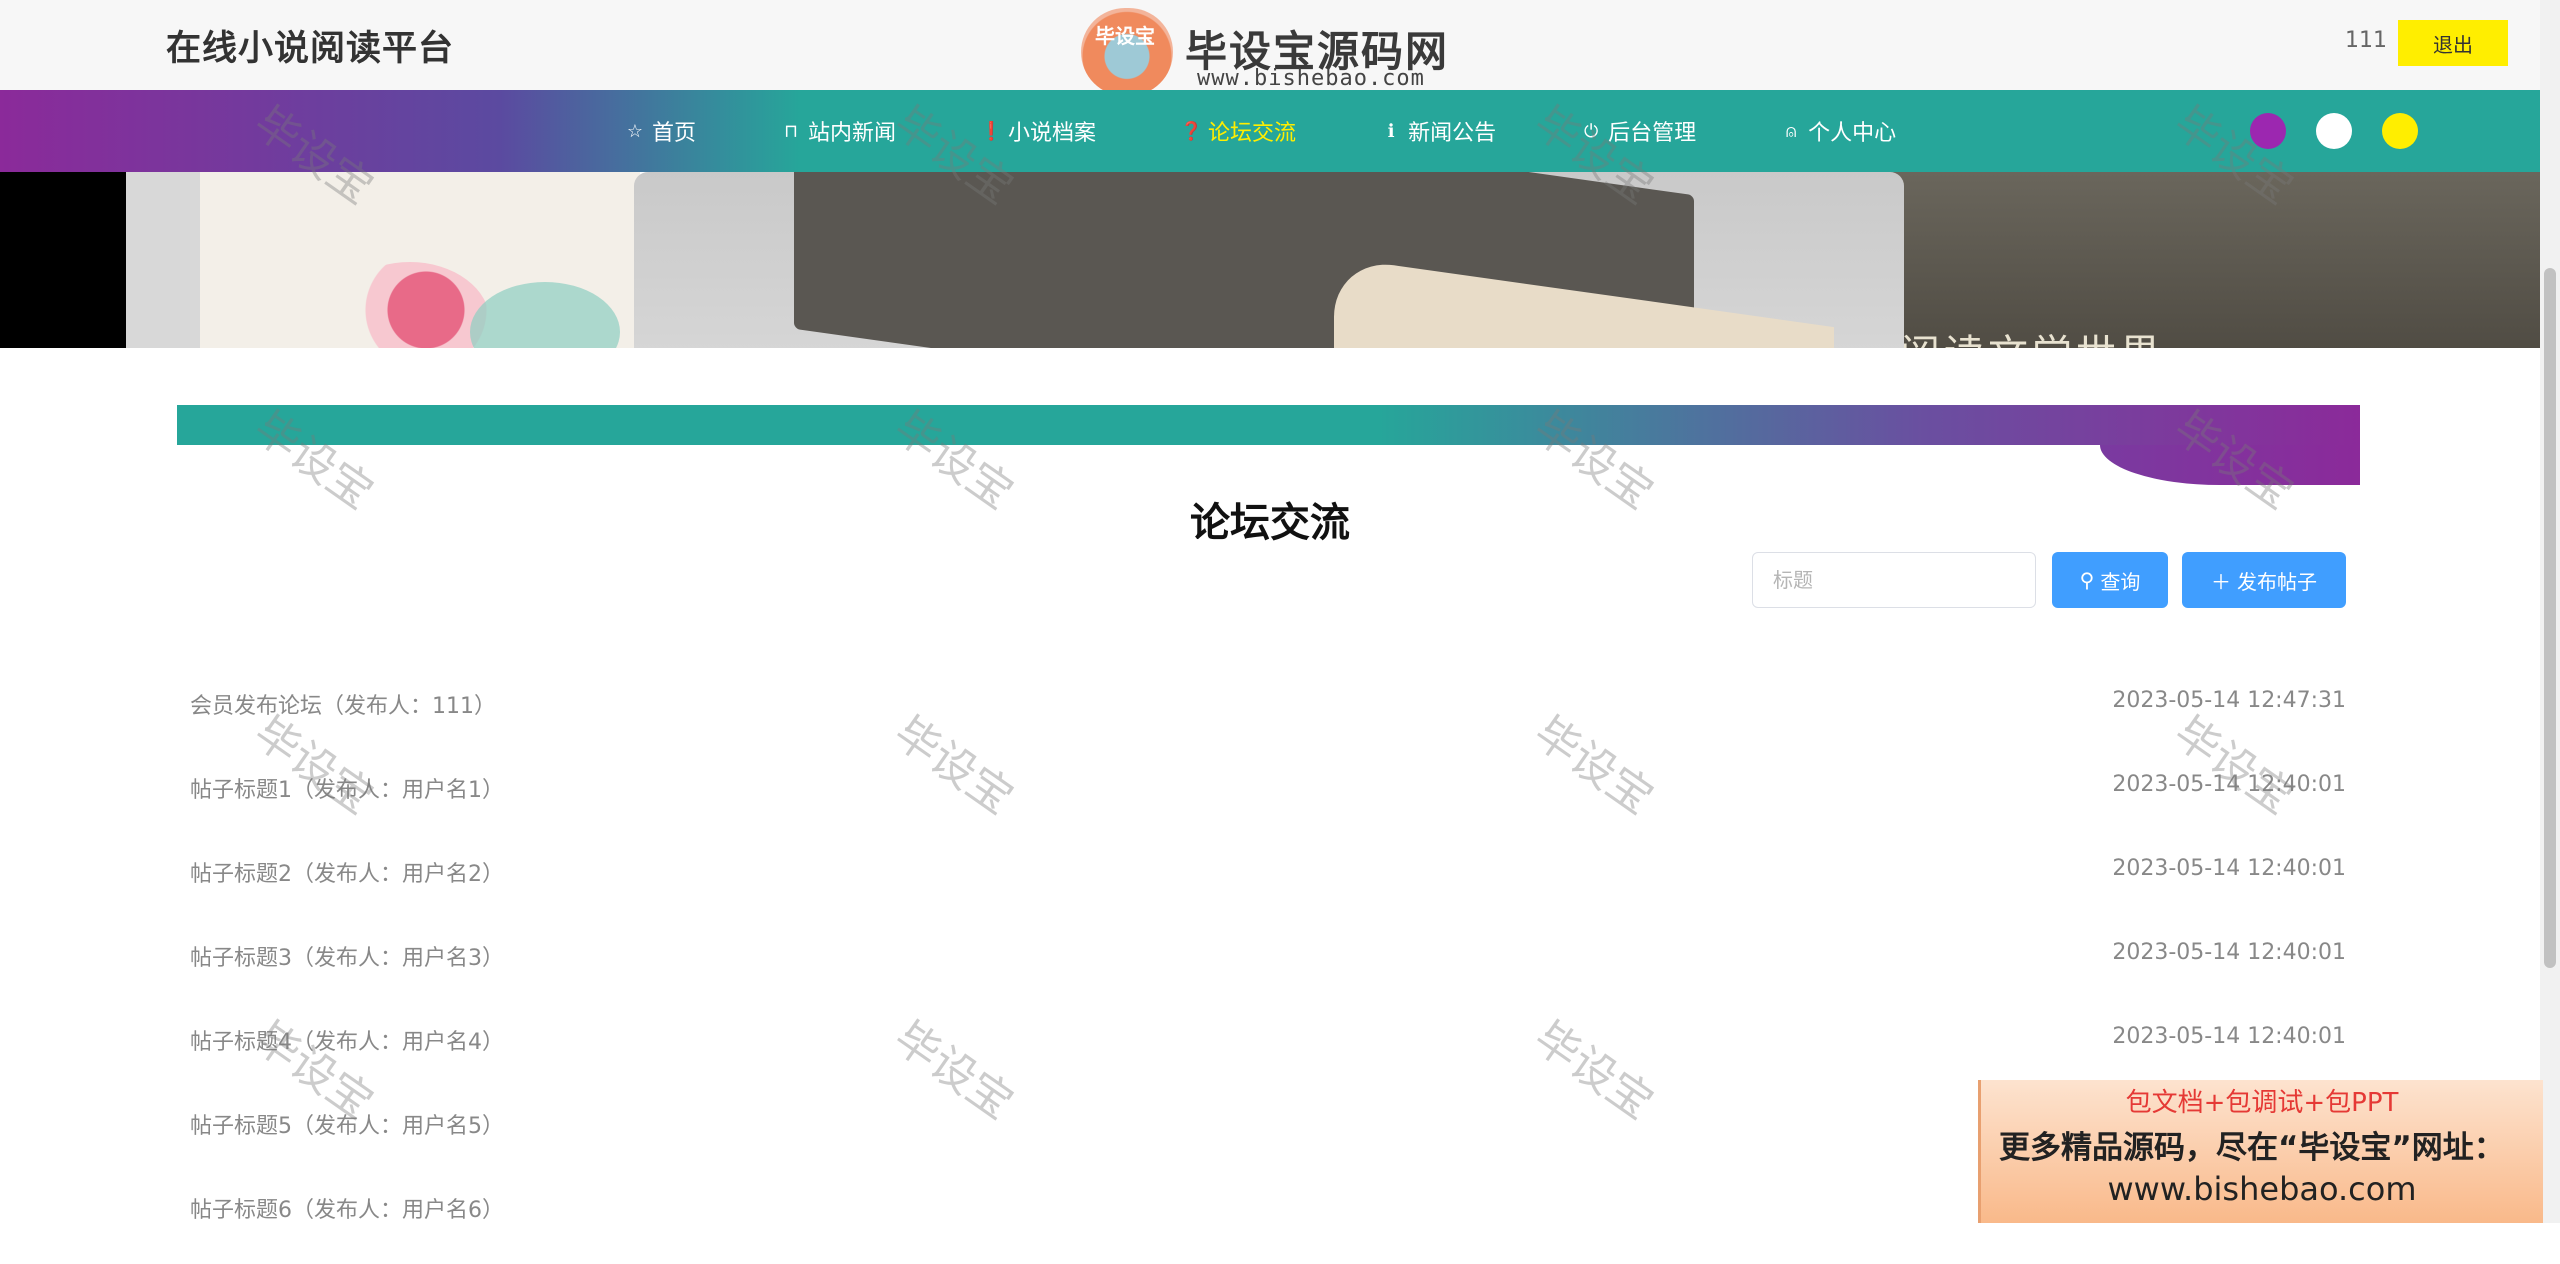 The width and height of the screenshot is (2560, 1264). Describe the element at coordinates (1268, 970) in the screenshot. I see `post-item: 帖子标题3（发布人：用户名3） 2023-05-14 12:40:01` at that location.